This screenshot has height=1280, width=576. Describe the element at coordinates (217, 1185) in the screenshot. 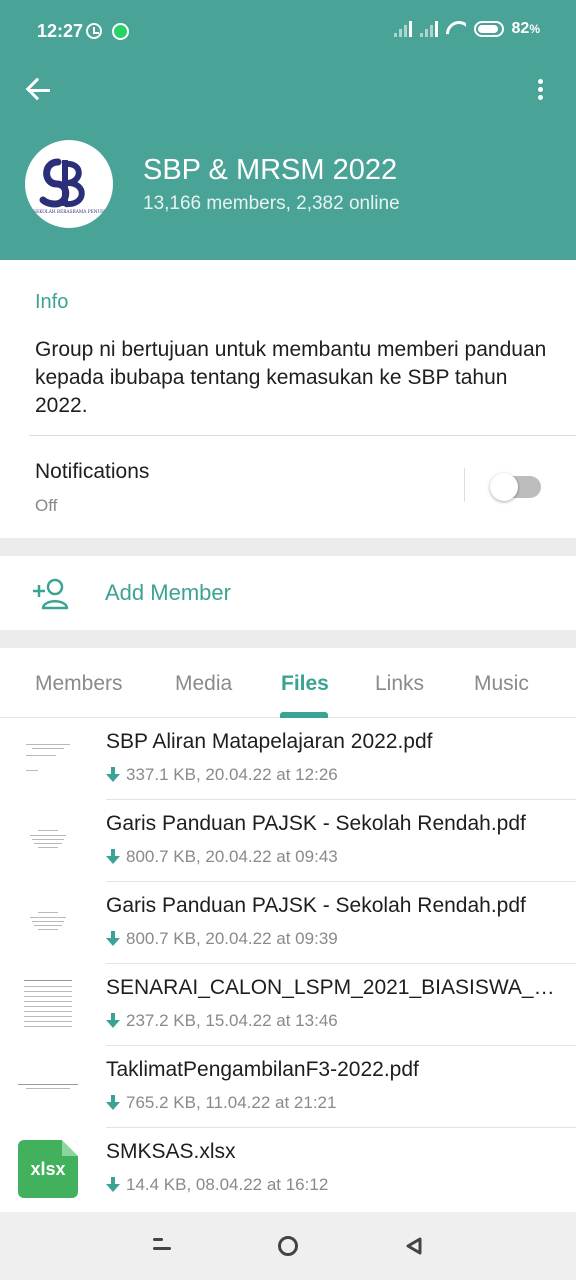

I see `file-meta: 14.4 KB, 08.04.22 at 16:12` at that location.